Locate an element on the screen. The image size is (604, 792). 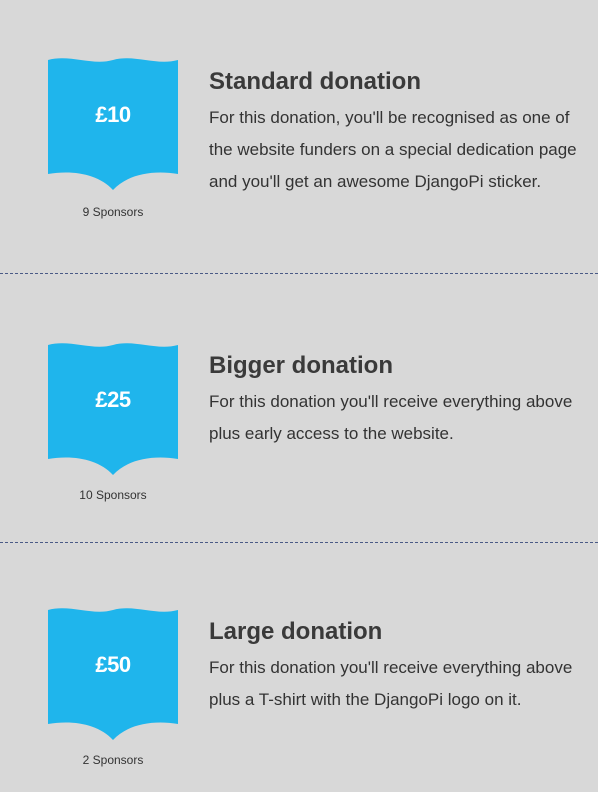
sponsor-count: 10 Sponsors is located at coordinates (113, 495).